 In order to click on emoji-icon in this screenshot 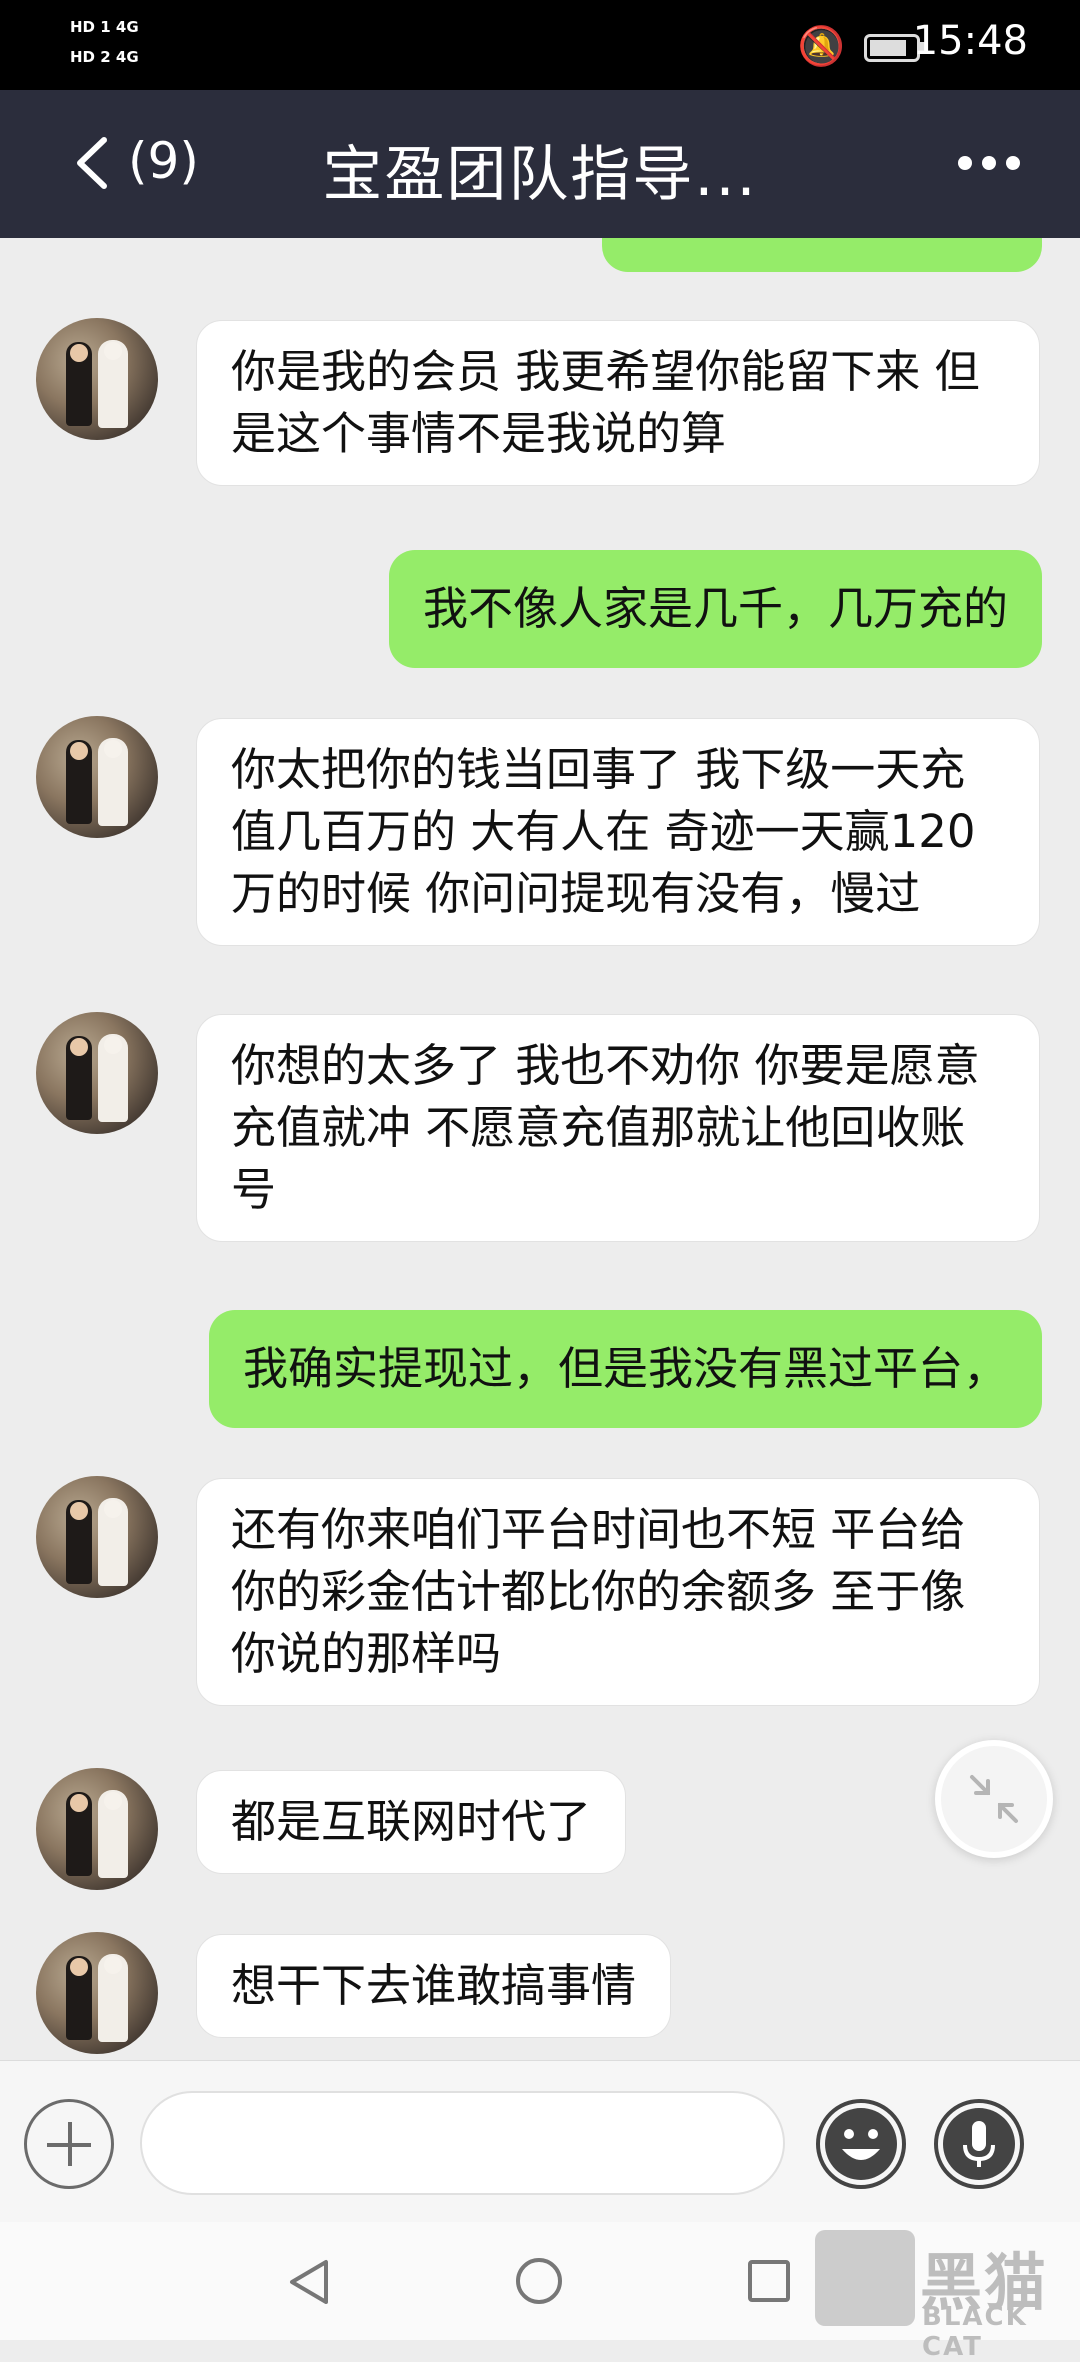, I will do `click(861, 2144)`.